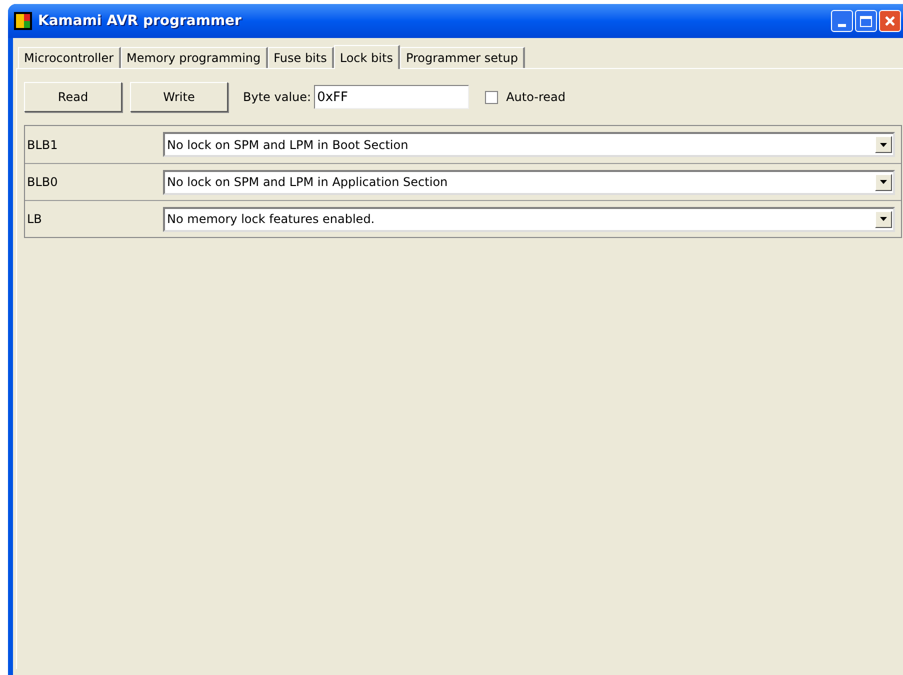 This screenshot has height=675, width=903. Describe the element at coordinates (536, 97) in the screenshot. I see `auto-read-label: Auto-read` at that location.